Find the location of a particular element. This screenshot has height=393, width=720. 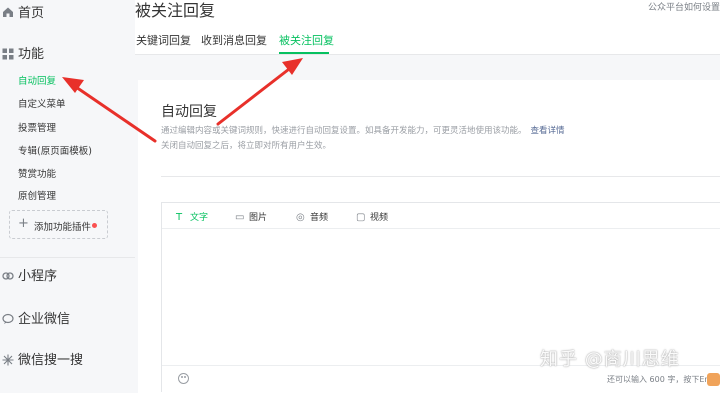

view-details-link: 查看详情 is located at coordinates (548, 131).